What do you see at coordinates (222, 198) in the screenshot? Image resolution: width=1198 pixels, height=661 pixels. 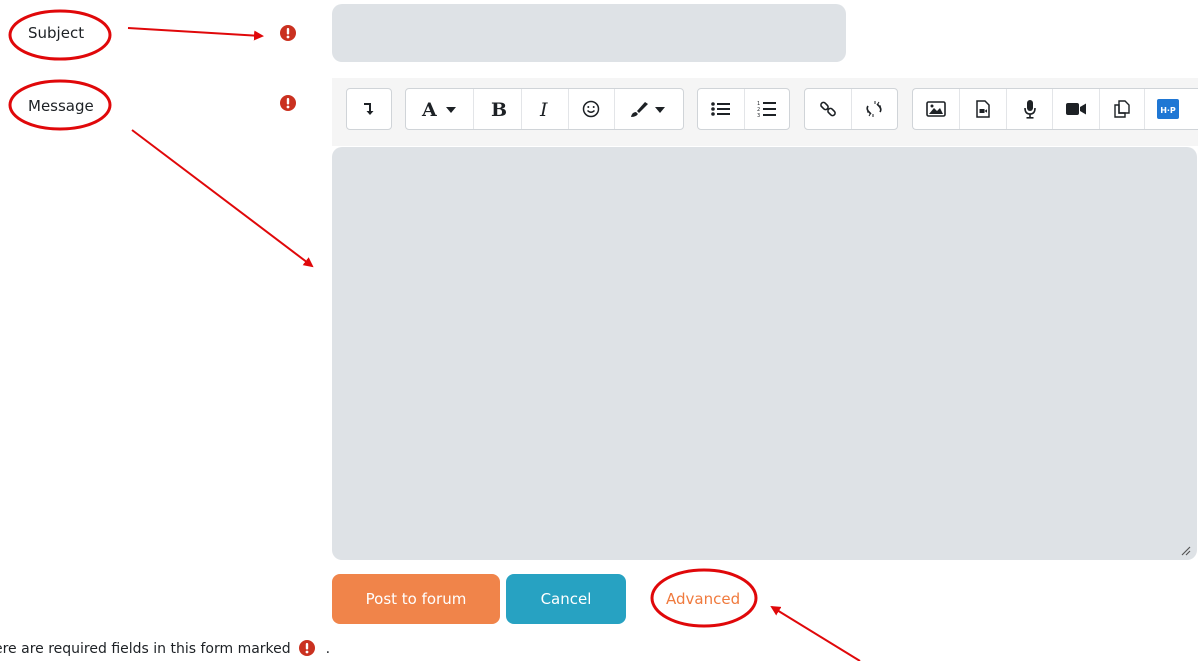 I see `message-arrow` at bounding box center [222, 198].